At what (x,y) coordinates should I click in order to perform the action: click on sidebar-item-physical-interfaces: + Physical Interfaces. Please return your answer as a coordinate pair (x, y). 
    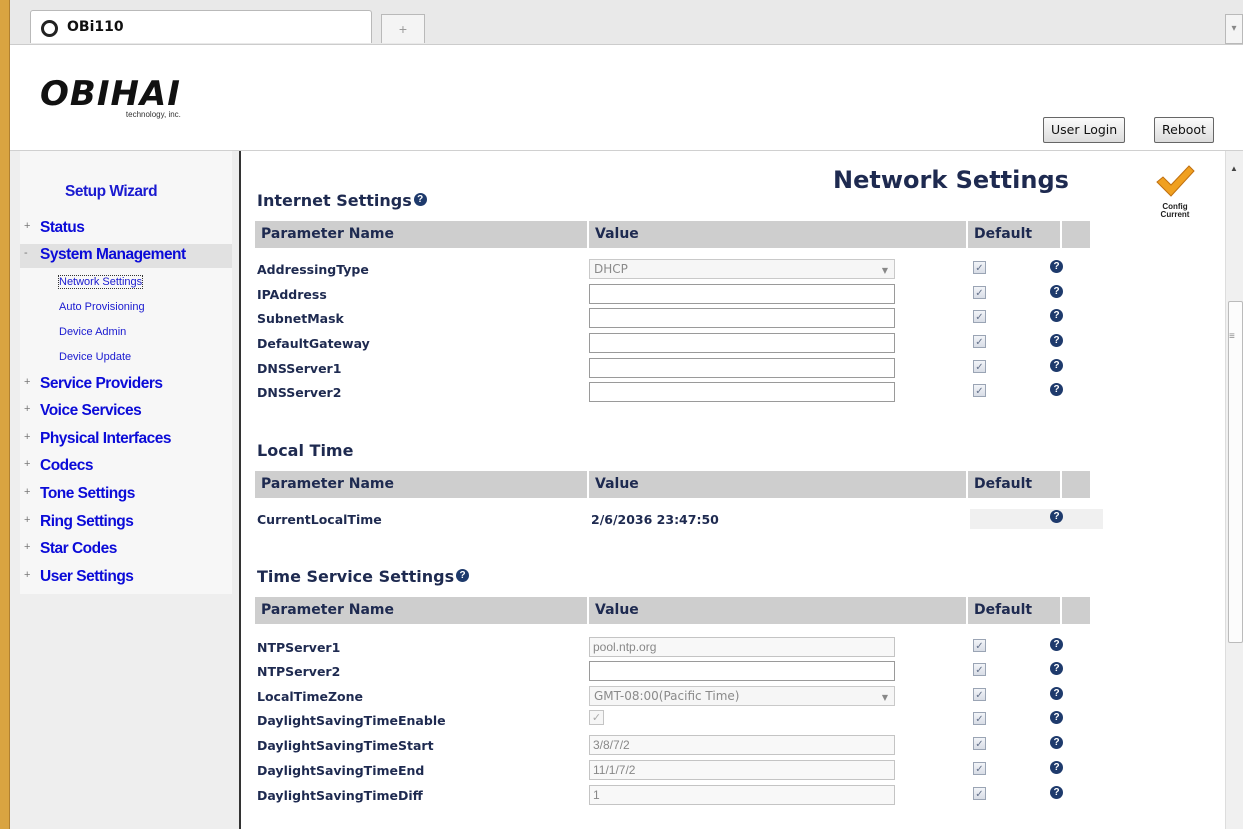
    Looking at the image, I should click on (126, 440).